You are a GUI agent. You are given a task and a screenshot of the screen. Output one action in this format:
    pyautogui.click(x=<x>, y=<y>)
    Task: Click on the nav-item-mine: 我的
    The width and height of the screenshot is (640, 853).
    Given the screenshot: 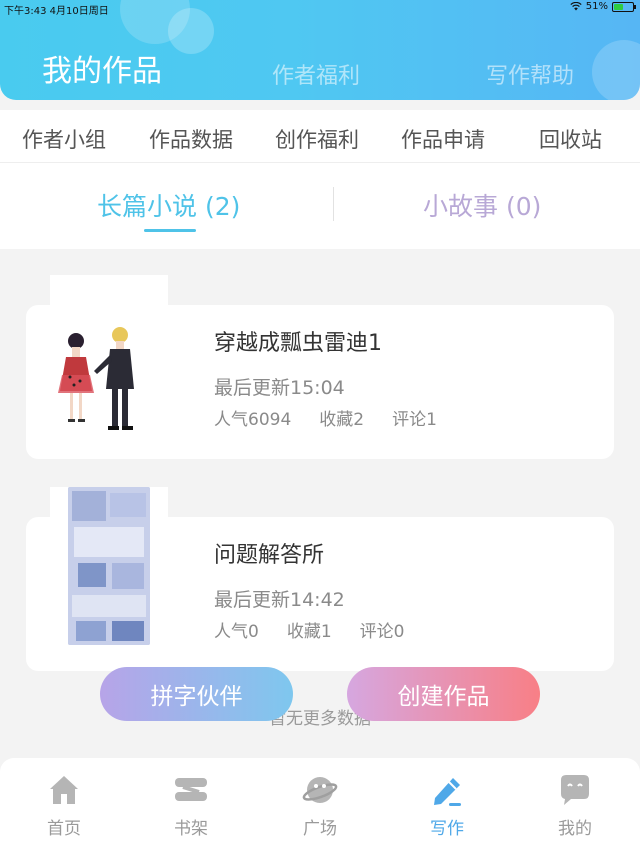 What is the action you would take?
    pyautogui.click(x=575, y=805)
    